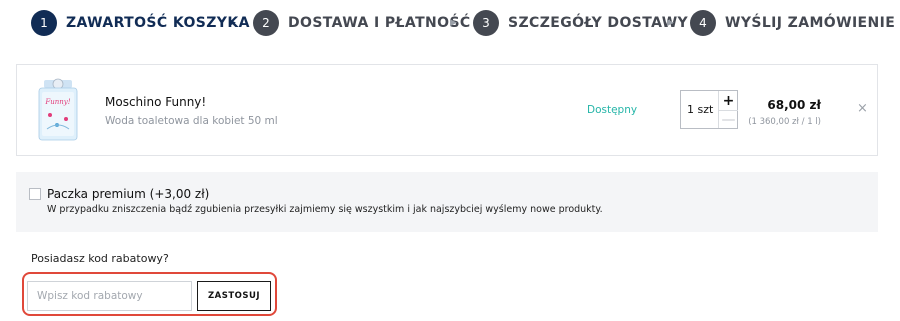 This screenshot has height=321, width=900. Describe the element at coordinates (612, 110) in the screenshot. I see `availability-status: Dostępny` at that location.